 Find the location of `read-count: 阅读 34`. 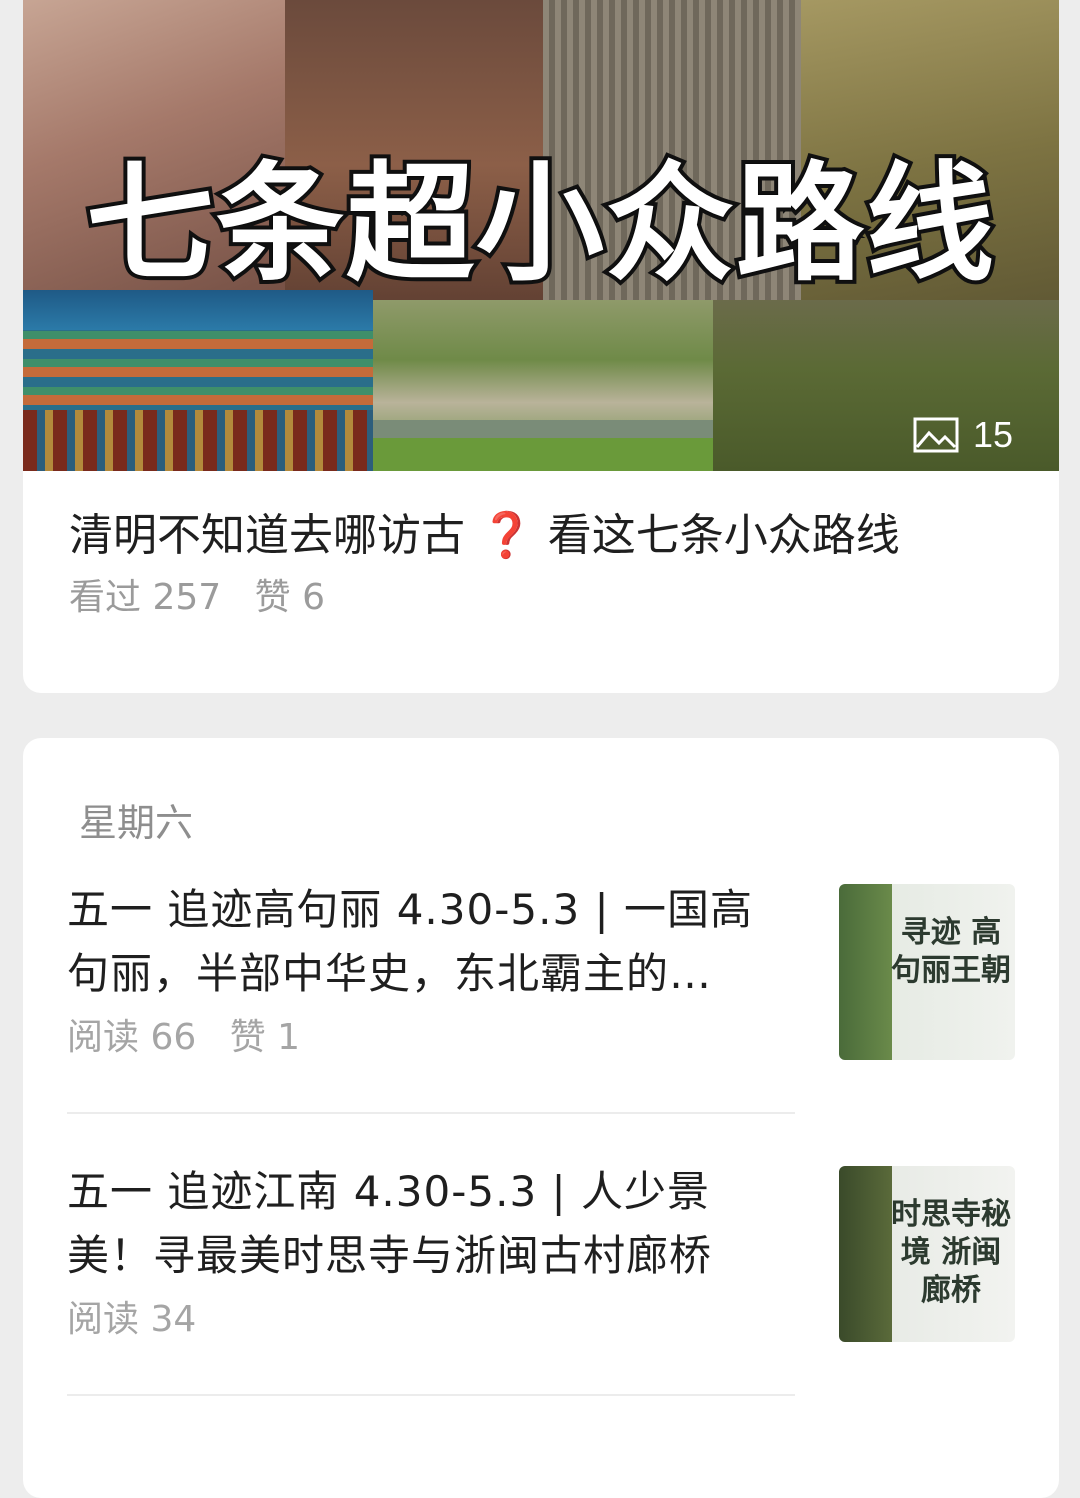

read-count: 阅读 34 is located at coordinates (132, 1319).